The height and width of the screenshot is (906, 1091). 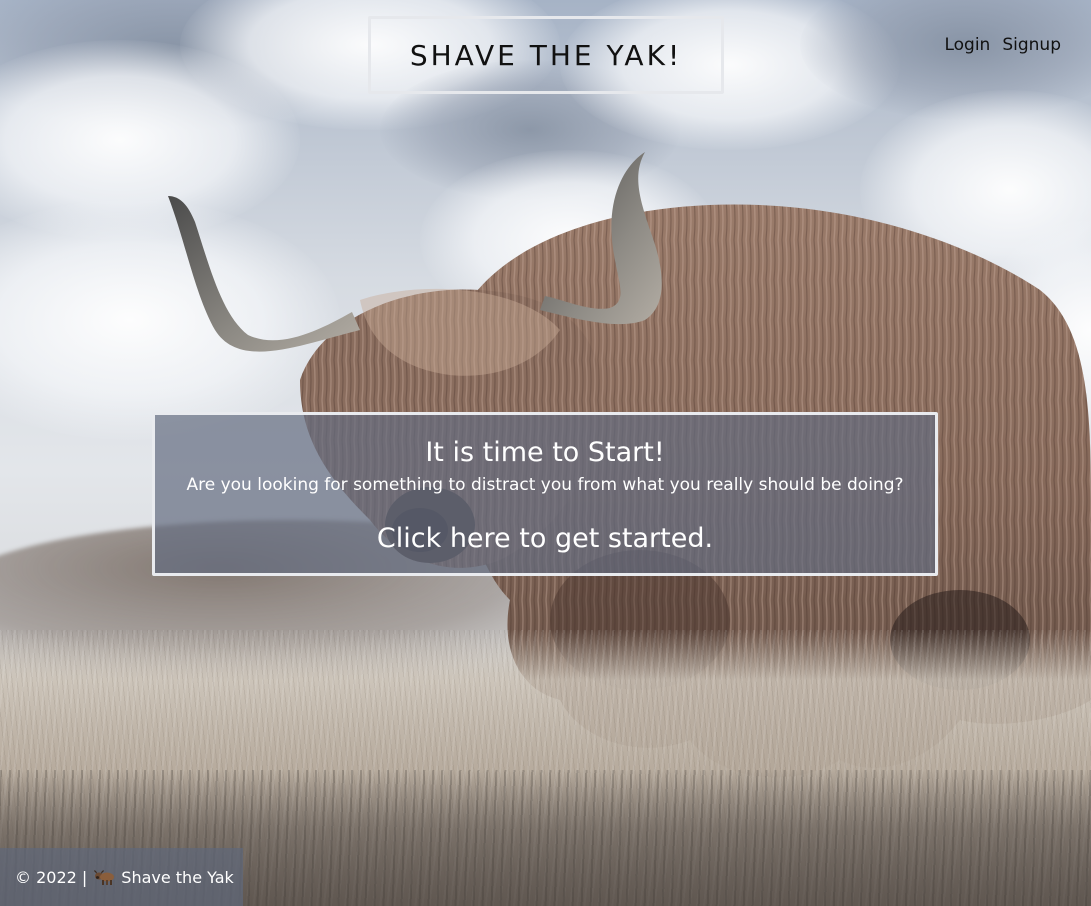 I want to click on top-nav: Login Signup, so click(x=1002, y=45).